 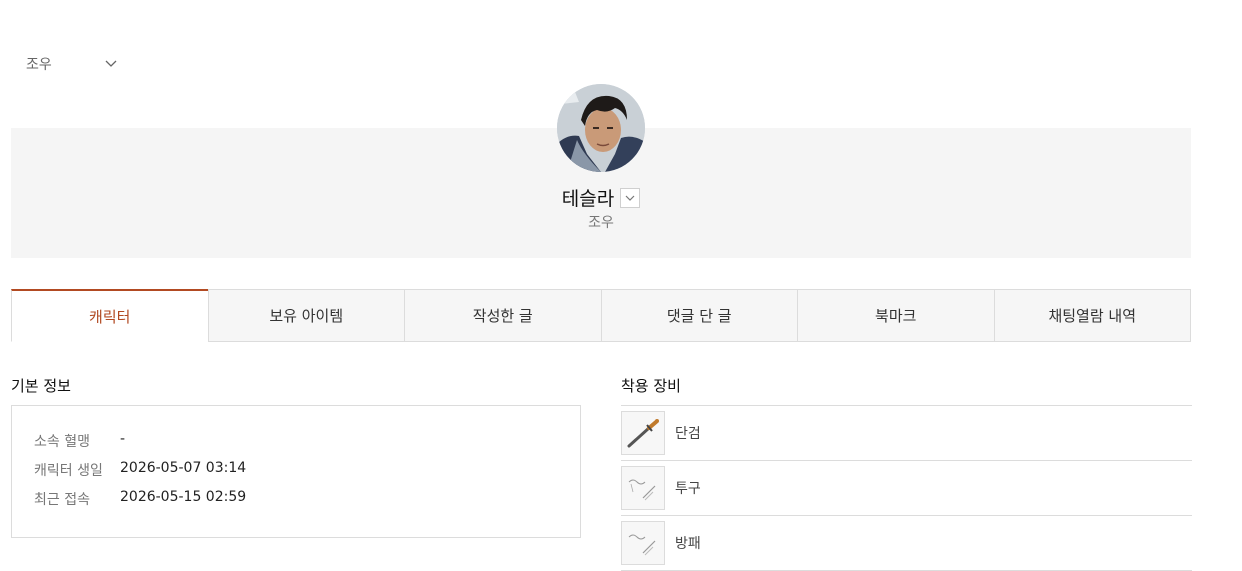 What do you see at coordinates (643, 433) in the screenshot?
I see `dagger-icon` at bounding box center [643, 433].